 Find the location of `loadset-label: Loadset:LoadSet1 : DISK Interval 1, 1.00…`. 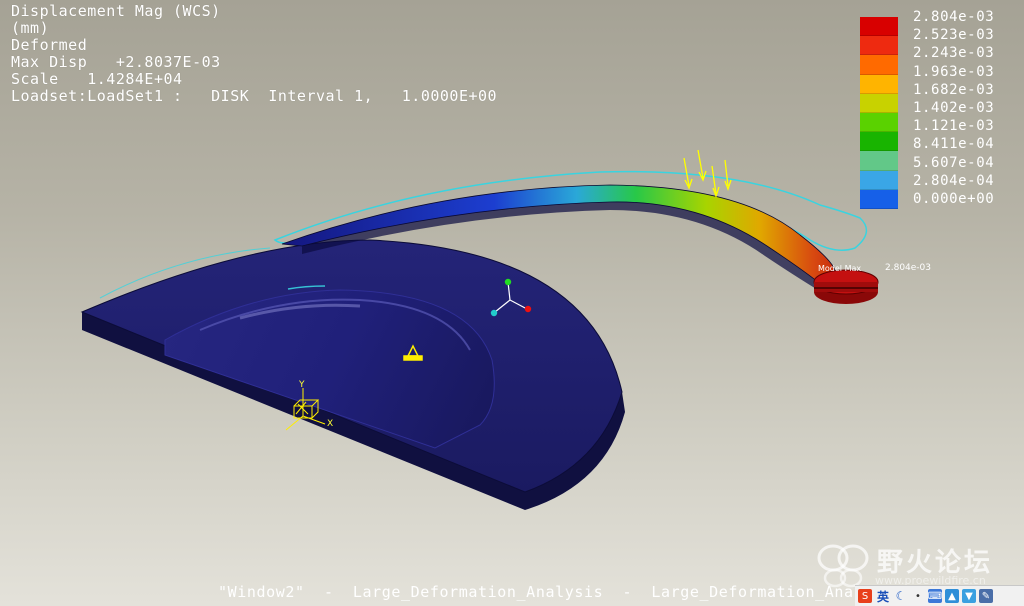

loadset-label: Loadset:LoadSet1 : DISK Interval 1, 1.00… is located at coordinates (254, 96).